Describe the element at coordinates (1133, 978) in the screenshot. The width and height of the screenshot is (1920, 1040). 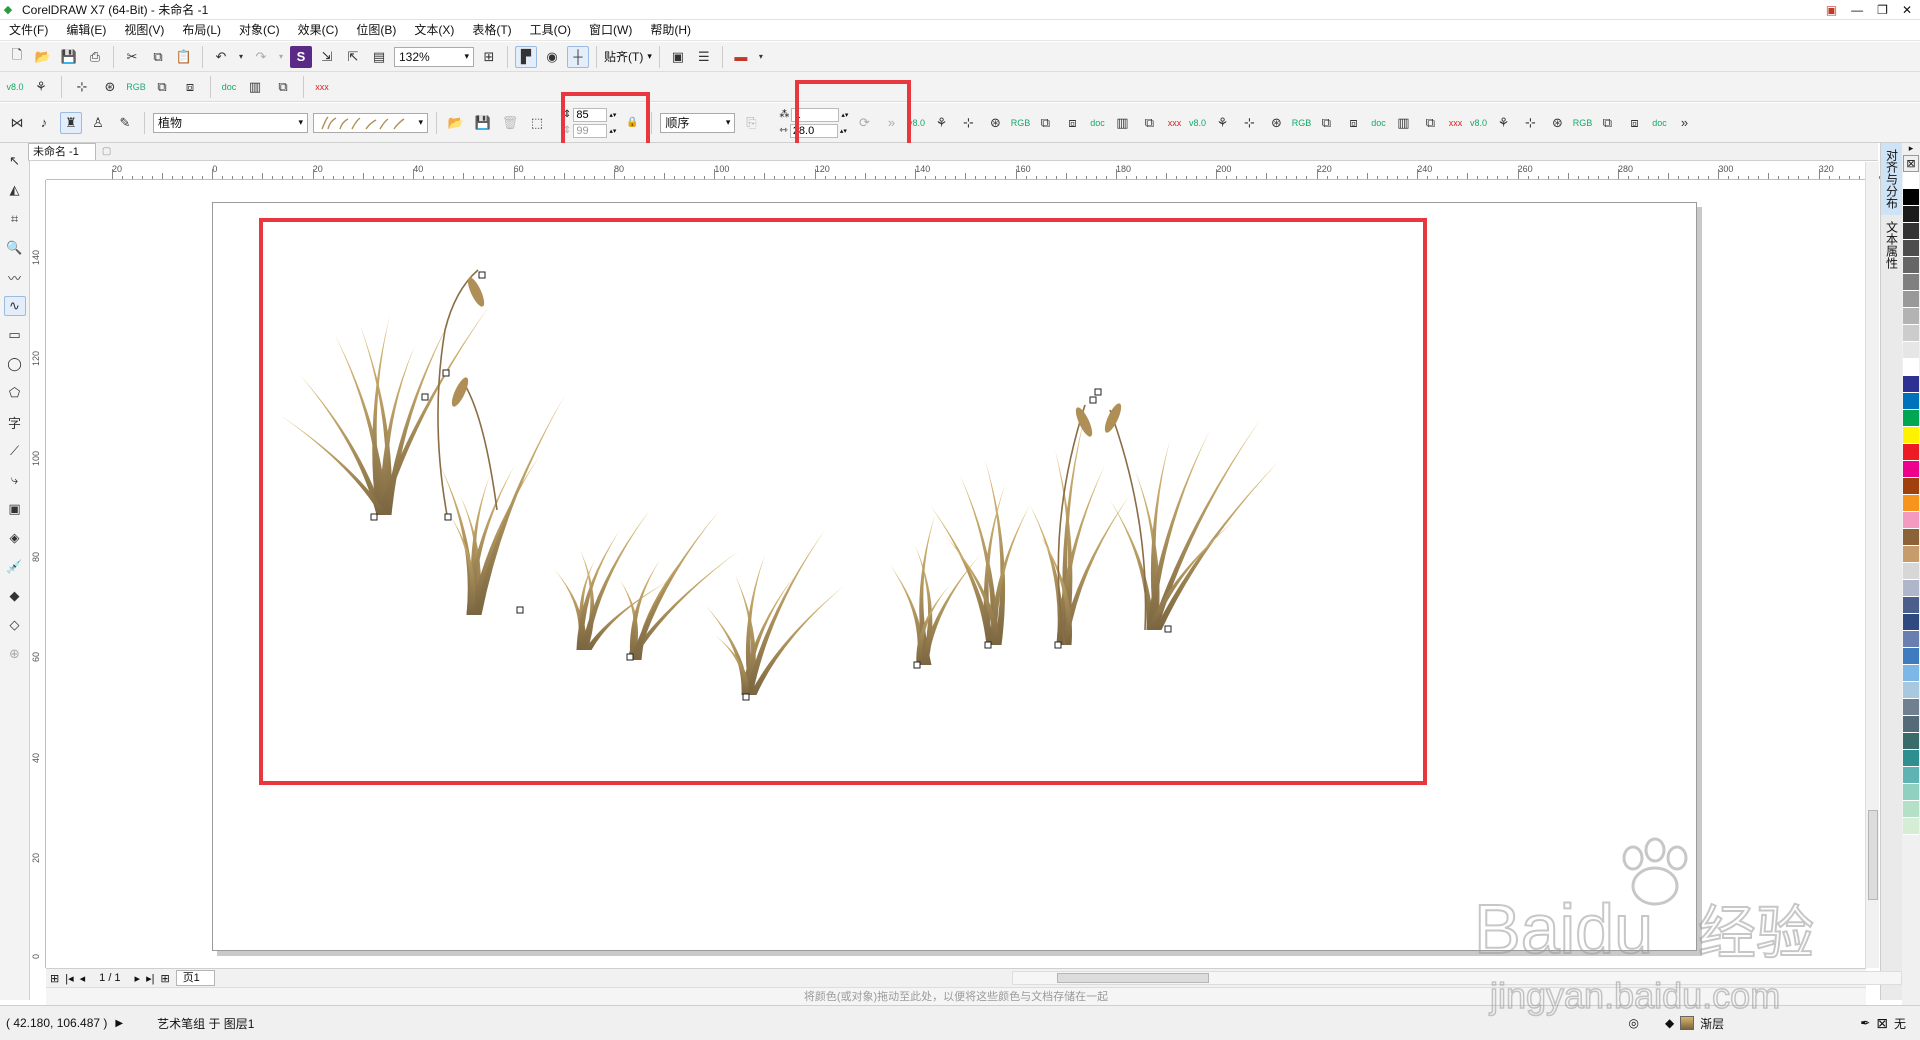
I see `horizontal-scroll-thumb` at that location.